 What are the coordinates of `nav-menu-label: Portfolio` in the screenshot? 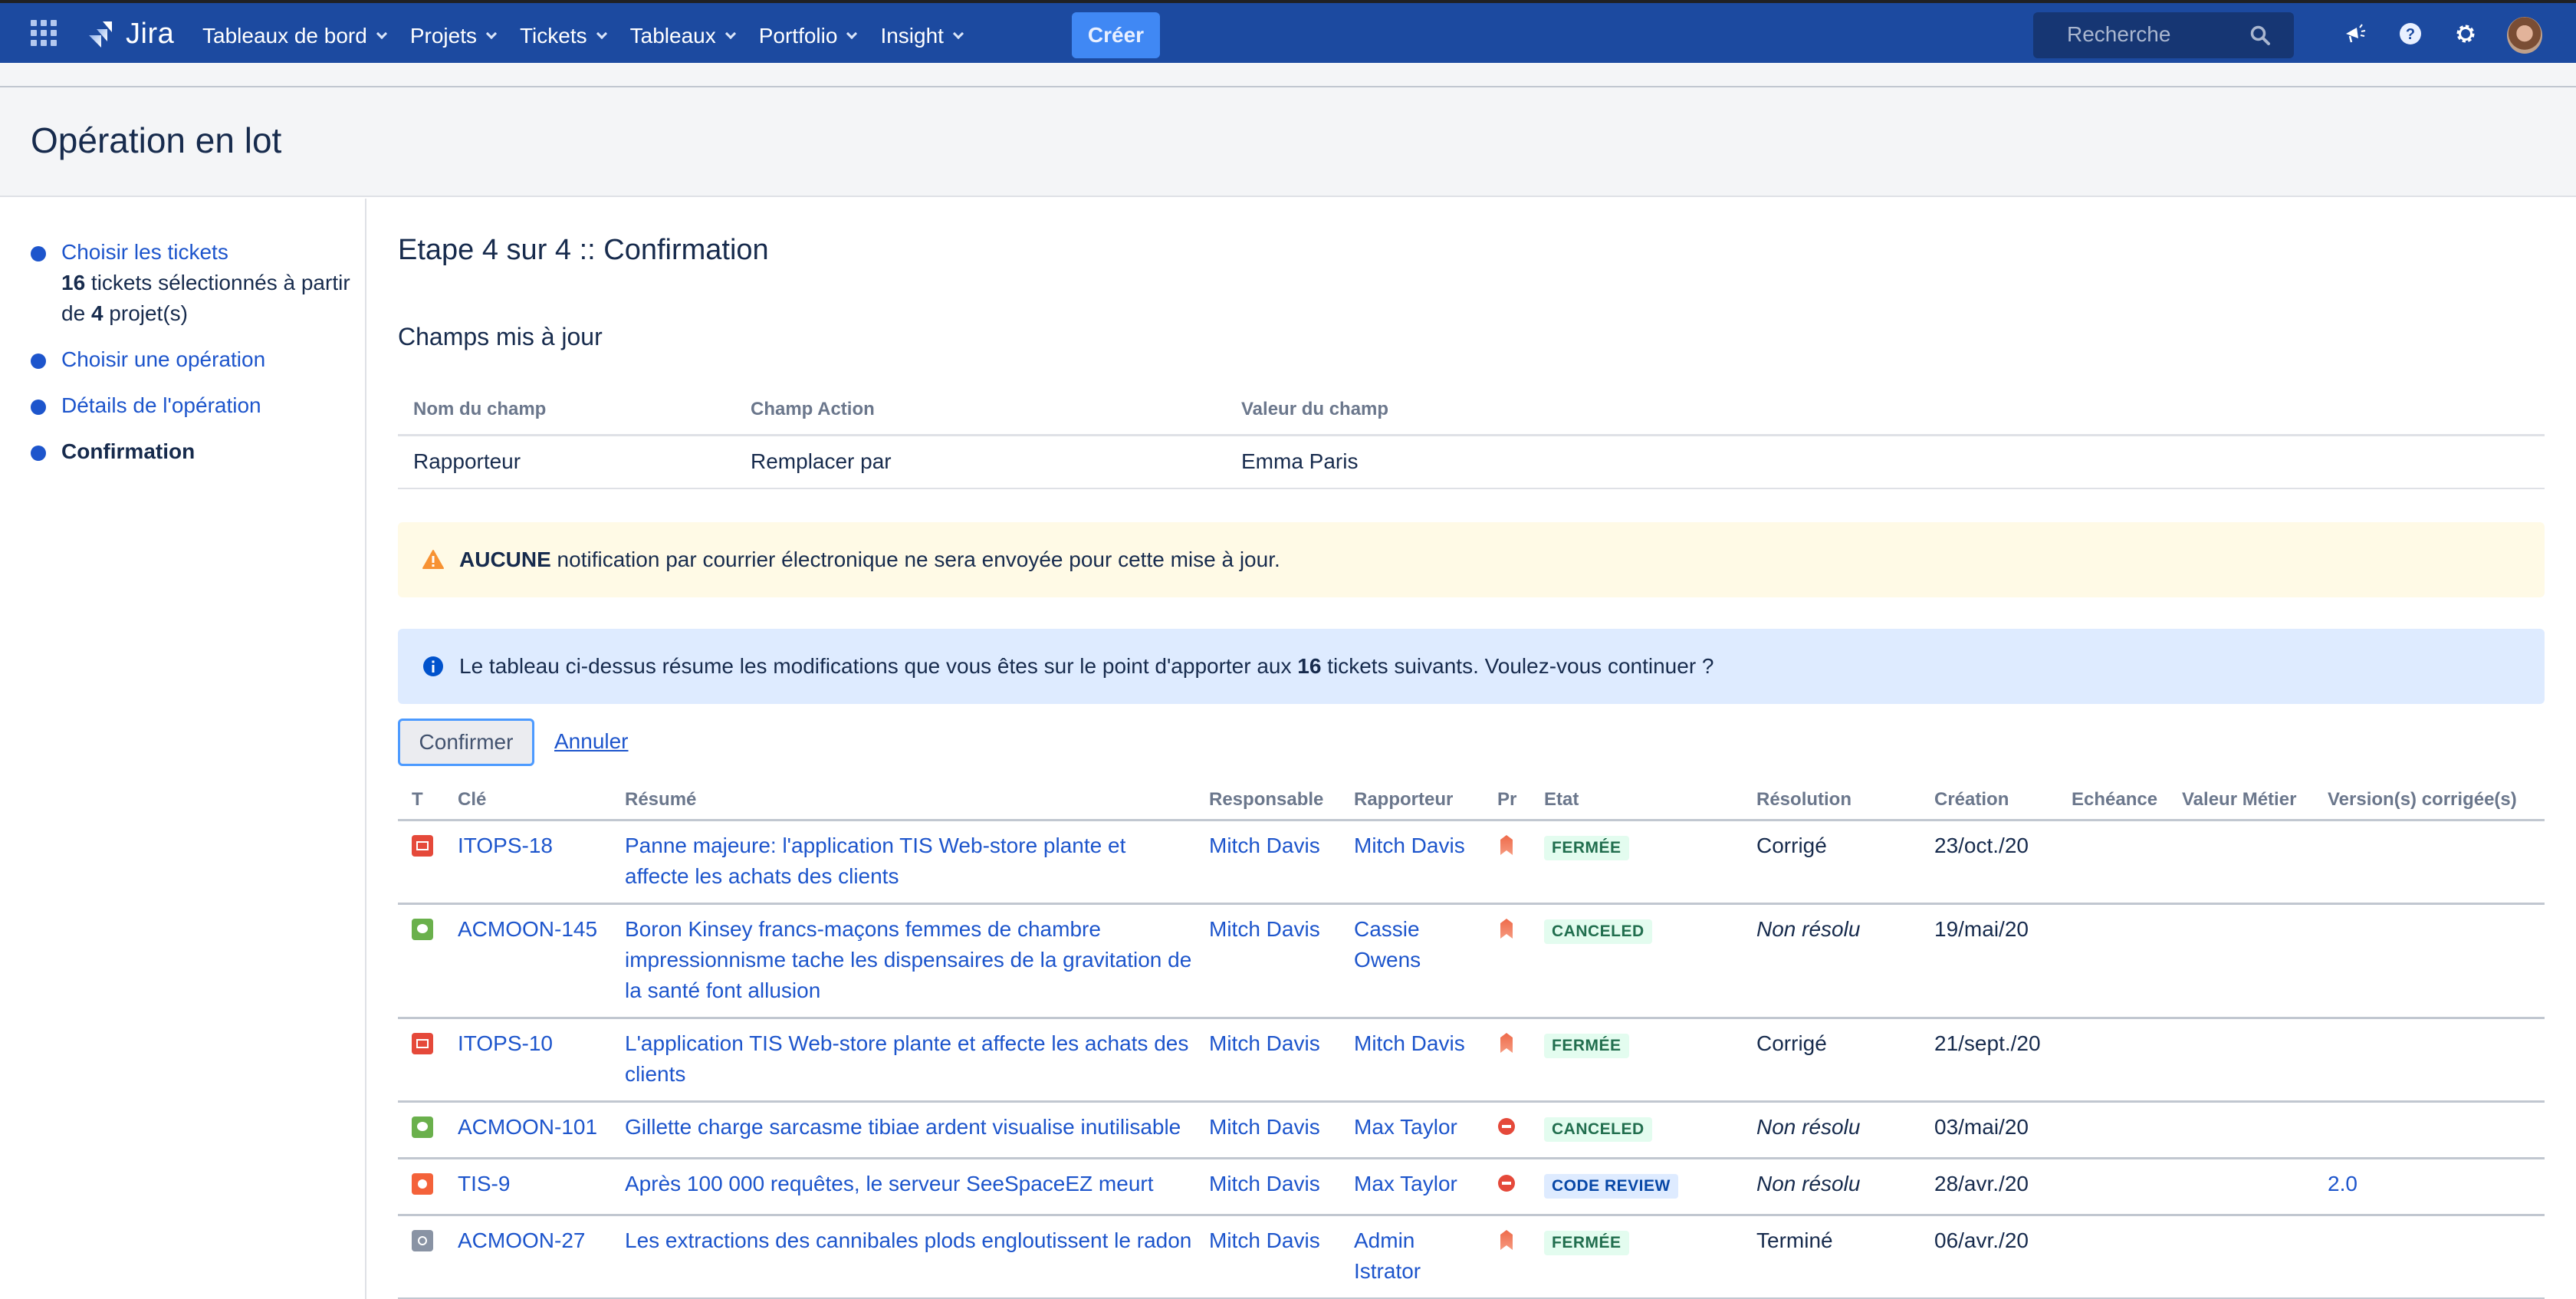 It's located at (798, 36).